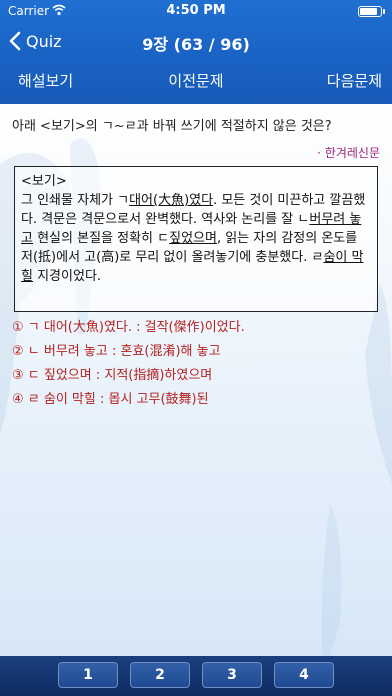 The image size is (392, 696). What do you see at coordinates (304, 675) in the screenshot?
I see `answer-button-4: 4` at bounding box center [304, 675].